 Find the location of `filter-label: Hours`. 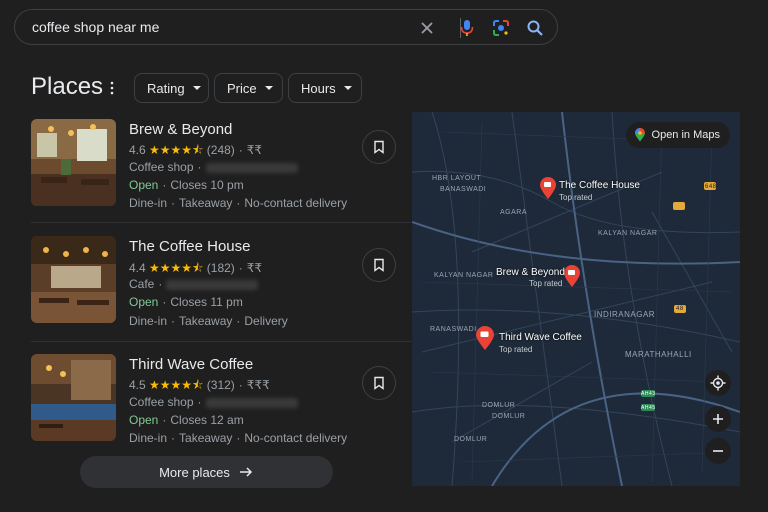

filter-label: Hours is located at coordinates (318, 88).